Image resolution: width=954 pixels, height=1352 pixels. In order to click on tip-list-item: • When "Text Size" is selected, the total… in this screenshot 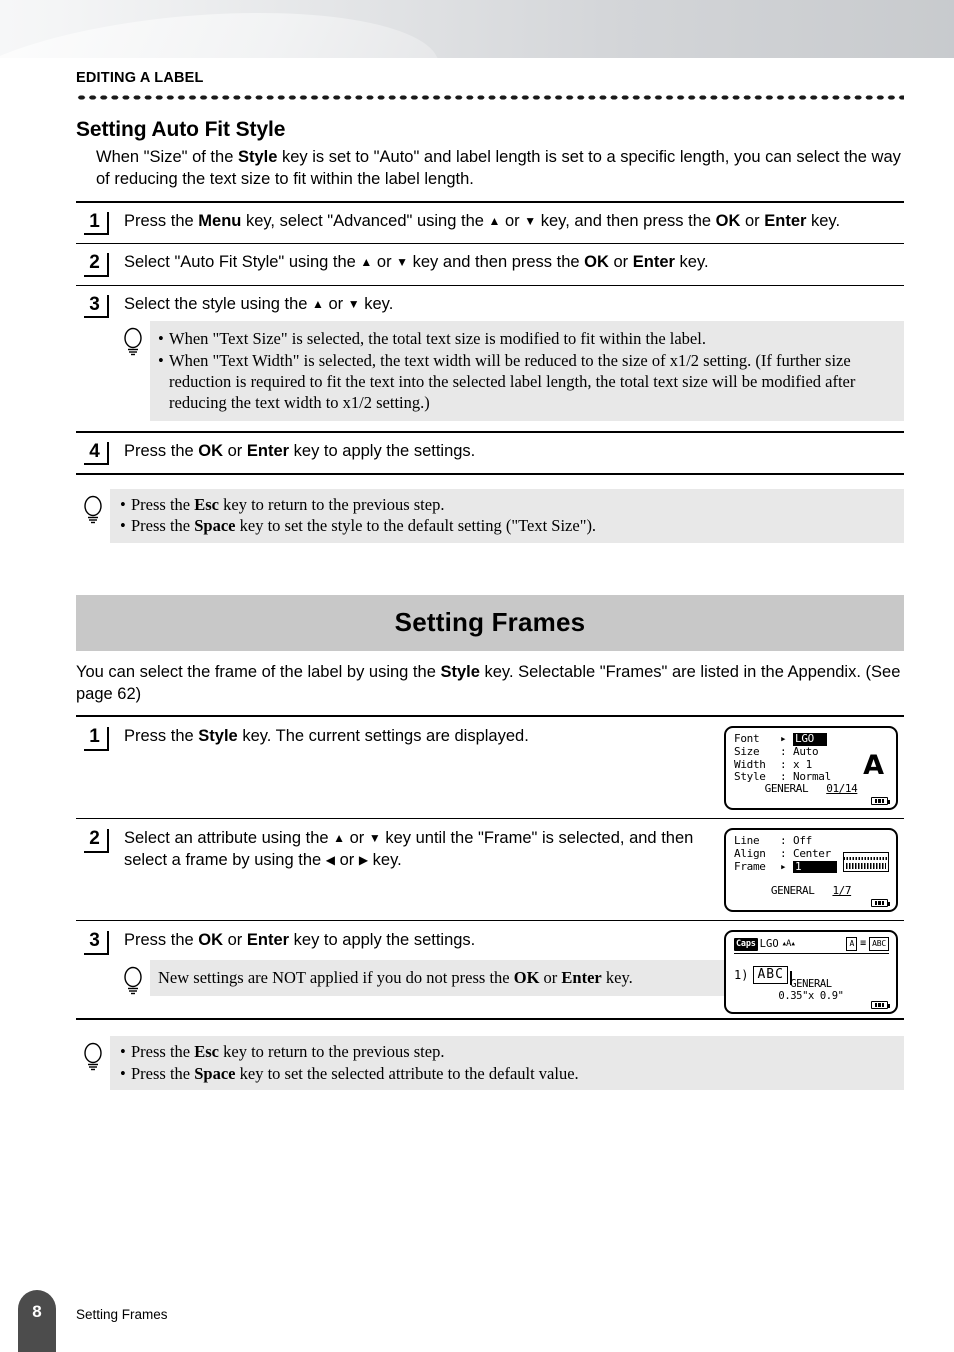, I will do `click(525, 338)`.